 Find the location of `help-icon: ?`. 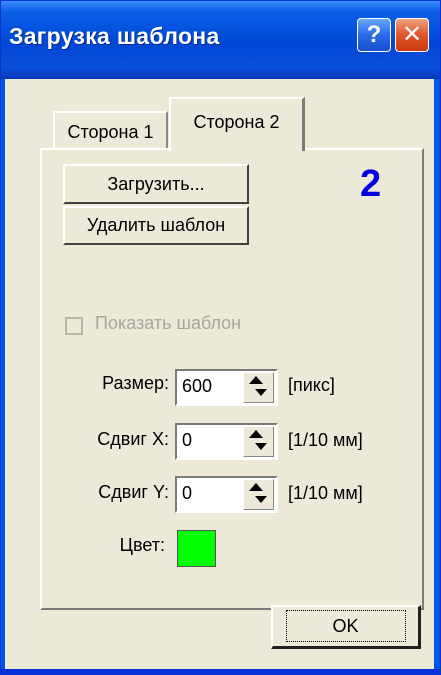

help-icon: ? is located at coordinates (374, 34).